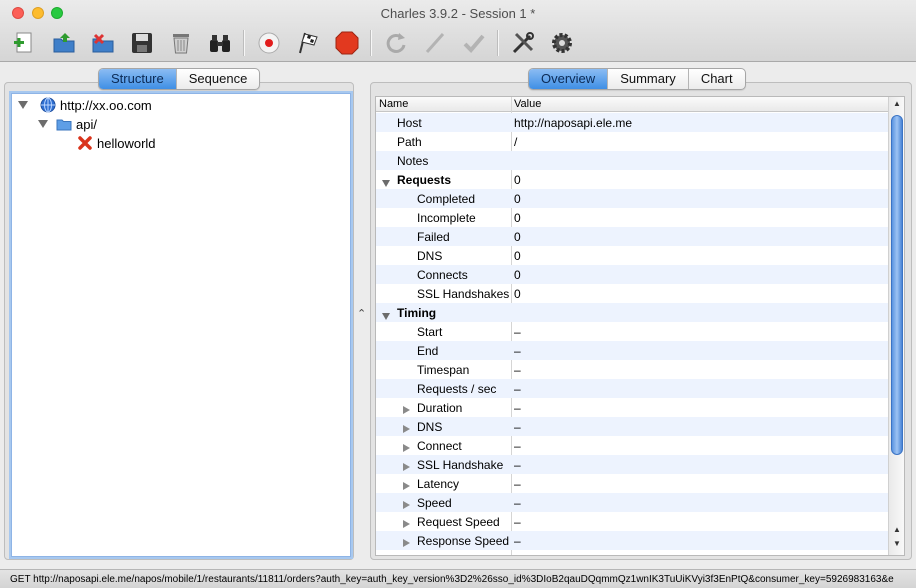 The image size is (916, 588). Describe the element at coordinates (632, 445) in the screenshot. I see `table-row: Connect –` at that location.